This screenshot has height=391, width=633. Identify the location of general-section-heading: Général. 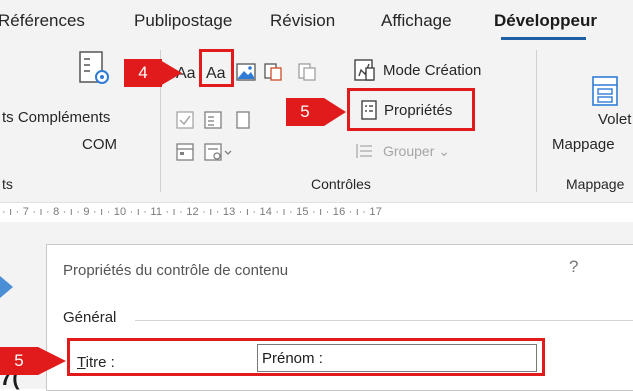
(90, 317).